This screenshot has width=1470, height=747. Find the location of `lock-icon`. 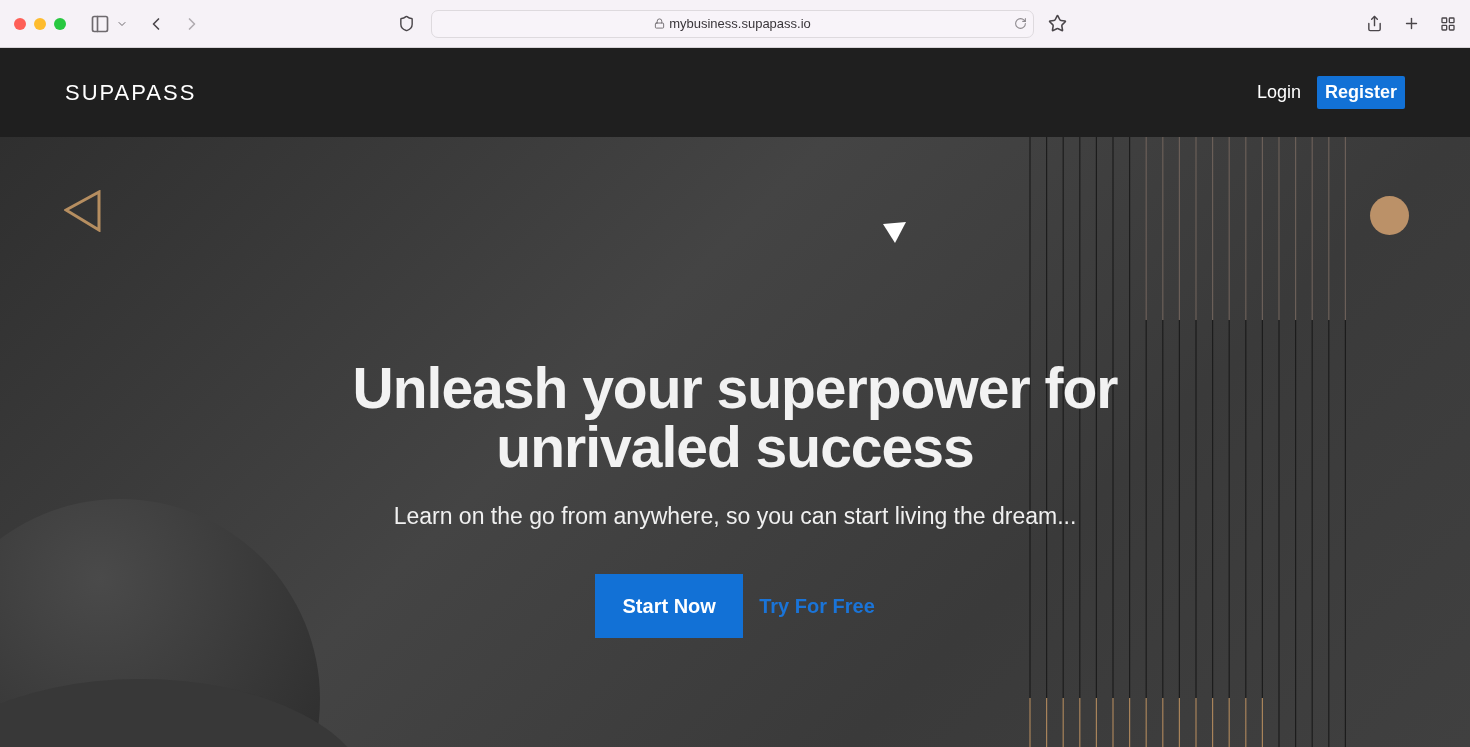

lock-icon is located at coordinates (660, 23).